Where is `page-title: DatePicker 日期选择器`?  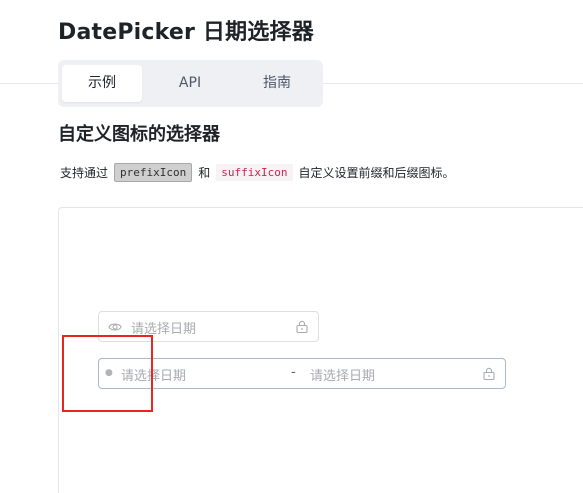
page-title: DatePicker 日期选择器 is located at coordinates (186, 32).